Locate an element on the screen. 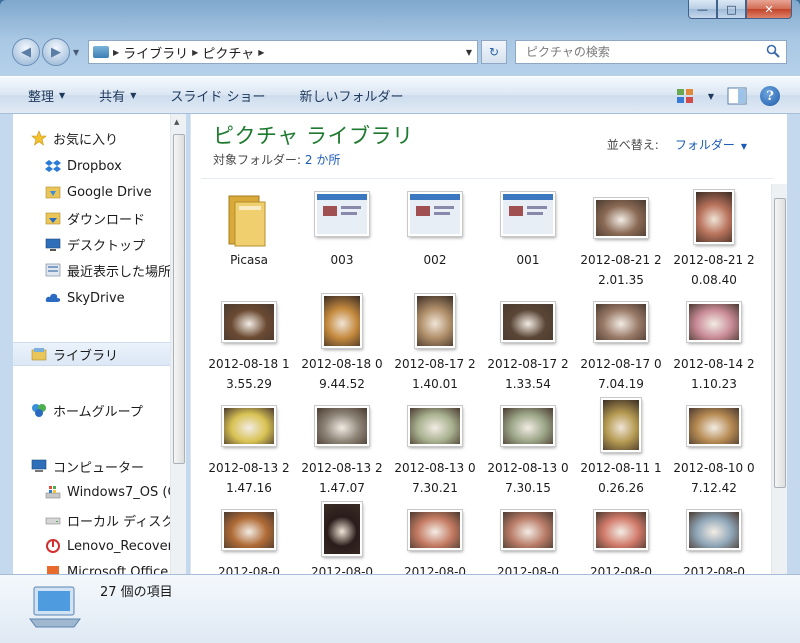 The height and width of the screenshot is (643, 800). organize-button: 整理 ▼ is located at coordinates (38, 95).